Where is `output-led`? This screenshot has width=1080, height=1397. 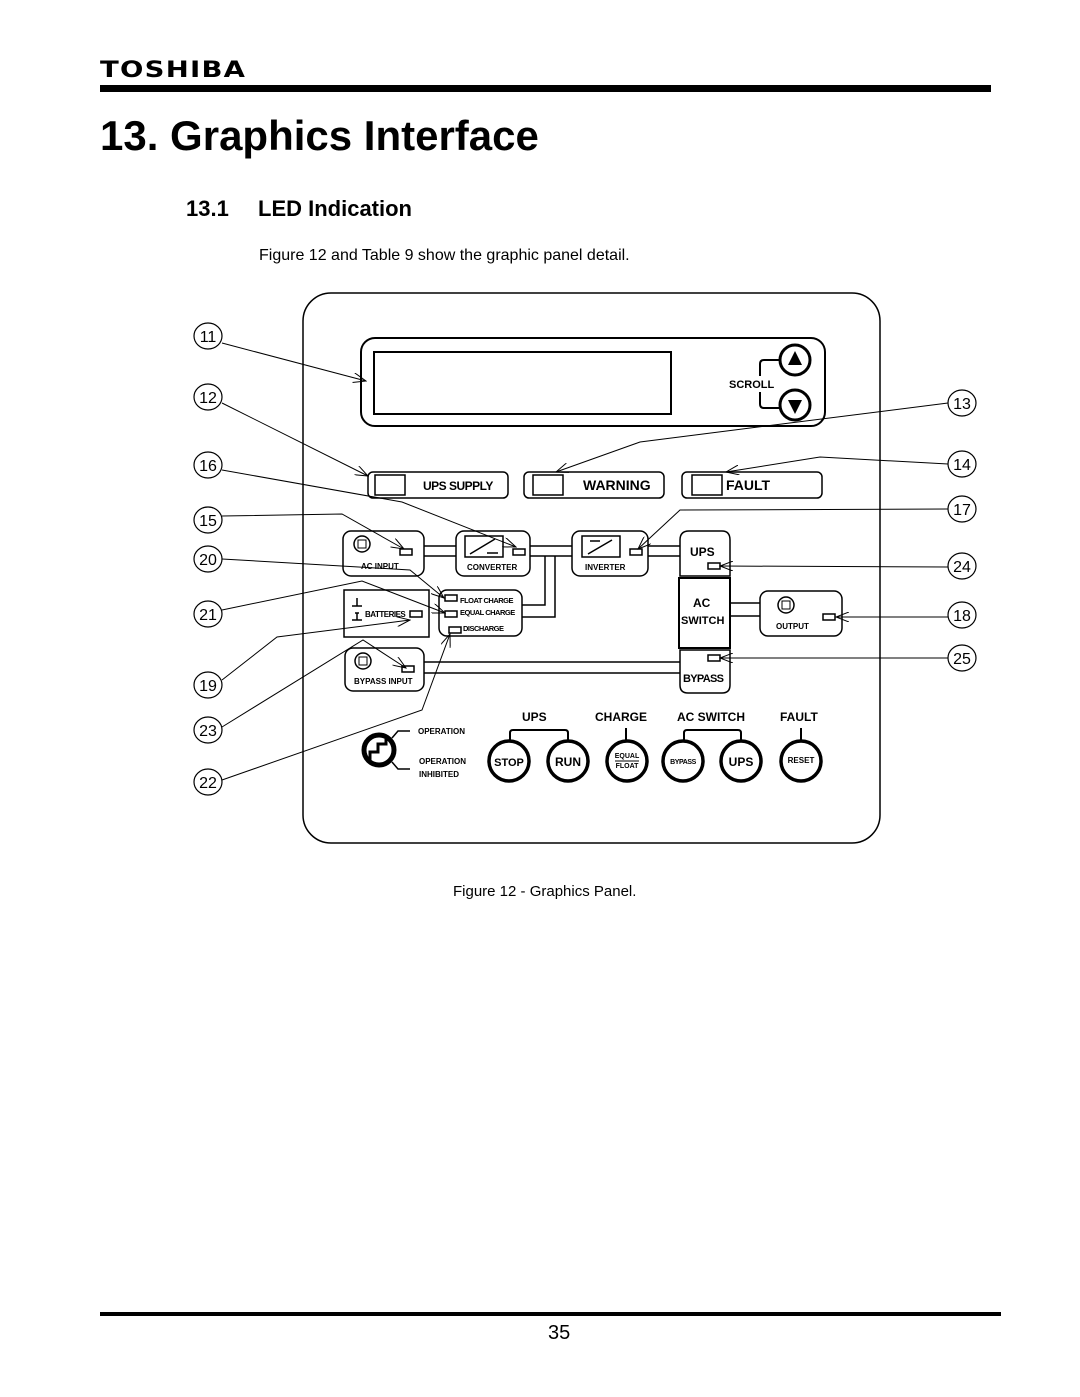
output-led is located at coordinates (829, 617).